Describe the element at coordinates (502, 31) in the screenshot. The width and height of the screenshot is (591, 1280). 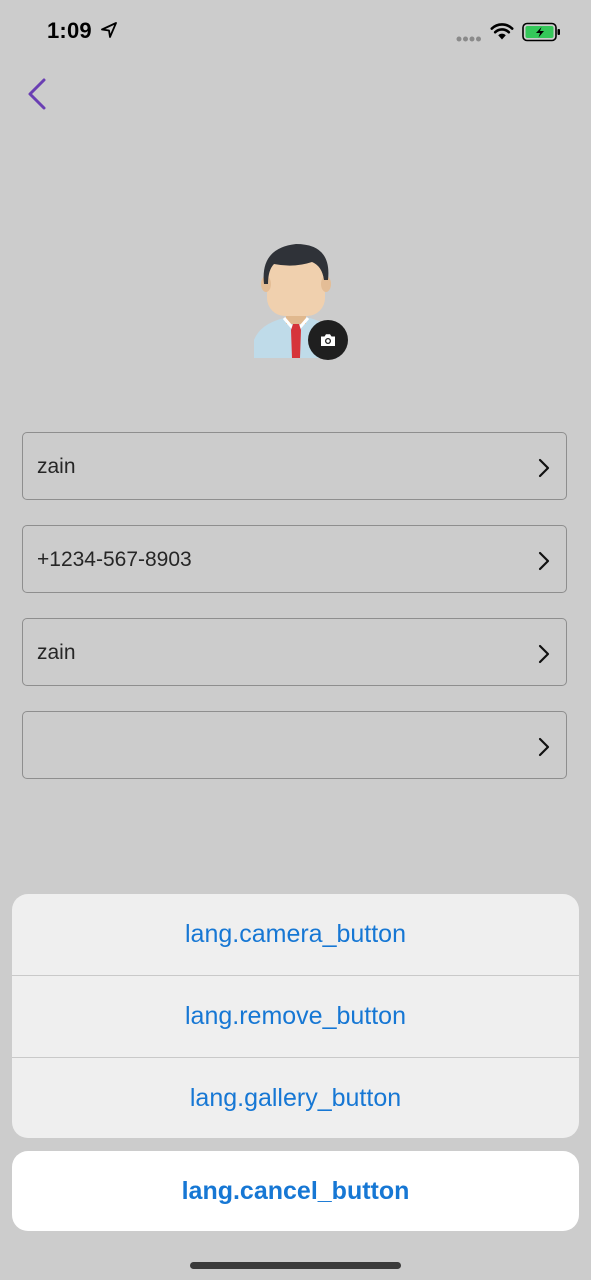
I see `wifi-icon` at that location.